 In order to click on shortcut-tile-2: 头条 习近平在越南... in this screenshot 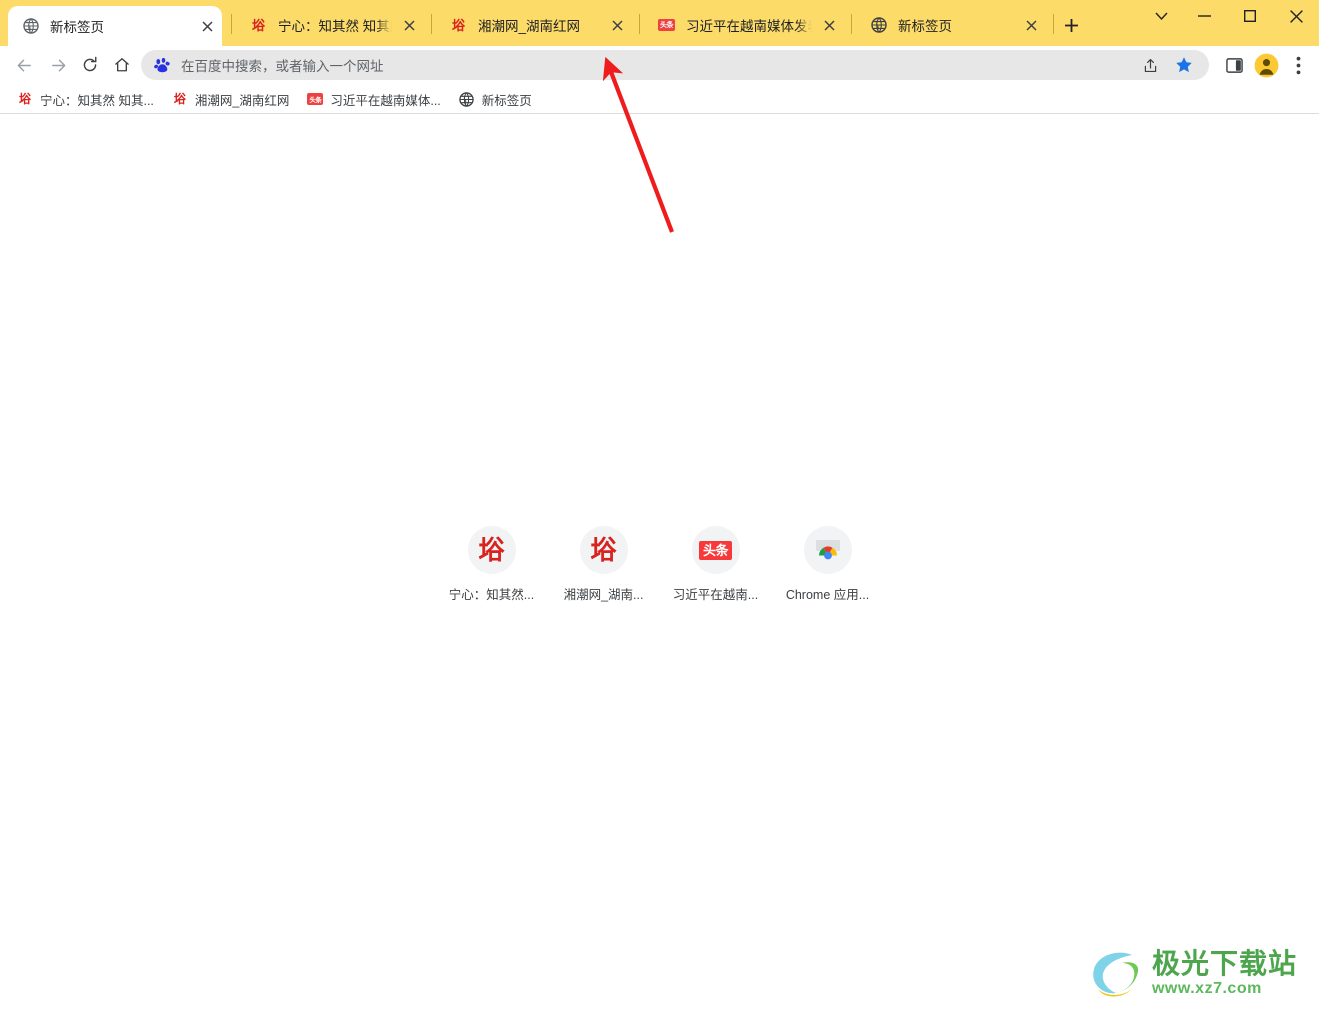, I will do `click(716, 560)`.